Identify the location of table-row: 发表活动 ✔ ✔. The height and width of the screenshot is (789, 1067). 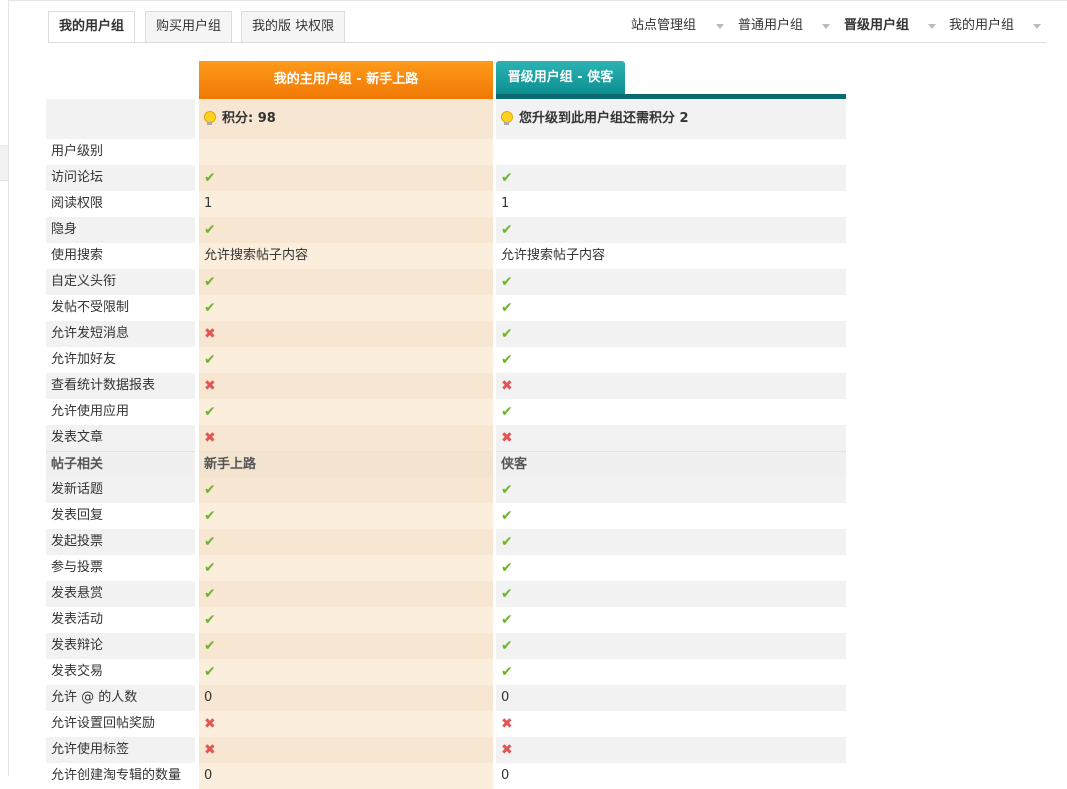
(446, 620).